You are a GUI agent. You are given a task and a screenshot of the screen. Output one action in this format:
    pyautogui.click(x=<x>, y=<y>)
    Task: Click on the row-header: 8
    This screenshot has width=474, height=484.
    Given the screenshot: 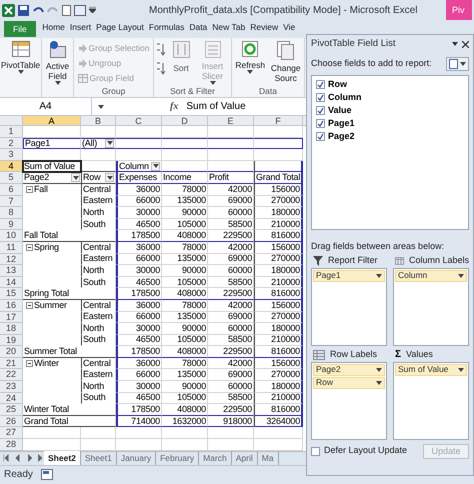 What is the action you would take?
    pyautogui.click(x=11, y=213)
    